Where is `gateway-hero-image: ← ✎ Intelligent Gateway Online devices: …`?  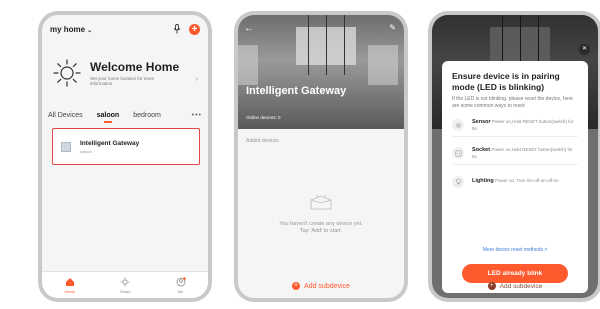 gateway-hero-image: ← ✎ Intelligent Gateway Online devices: … is located at coordinates (321, 72).